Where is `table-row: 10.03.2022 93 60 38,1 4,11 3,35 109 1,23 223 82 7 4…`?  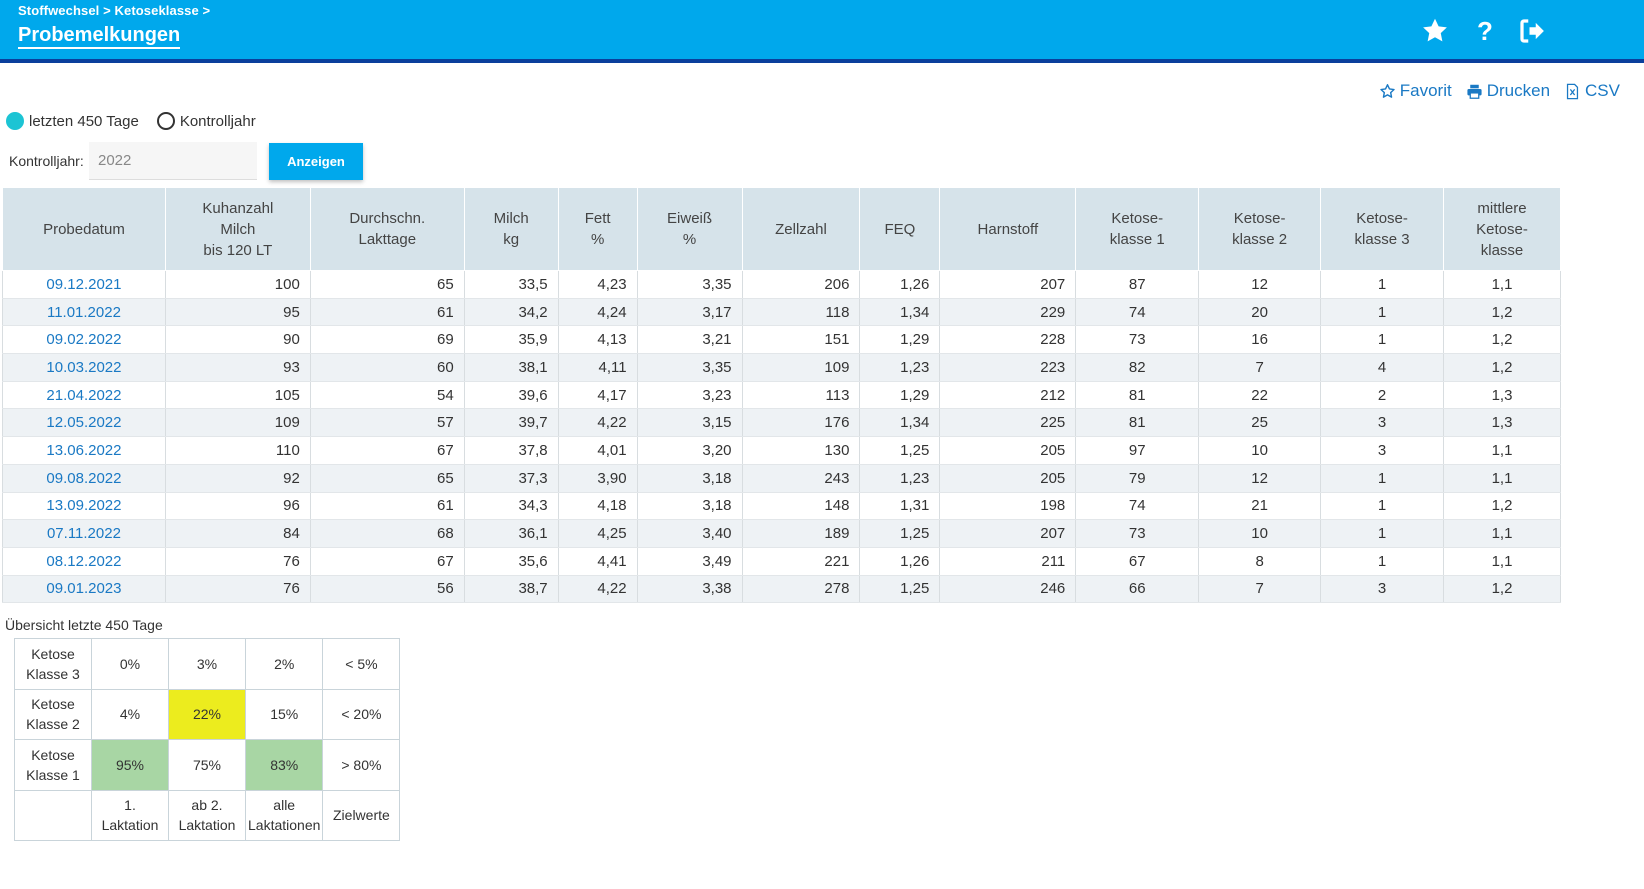 table-row: 10.03.2022 93 60 38,1 4,11 3,35 109 1,23 223 82 7 4… is located at coordinates (781, 367).